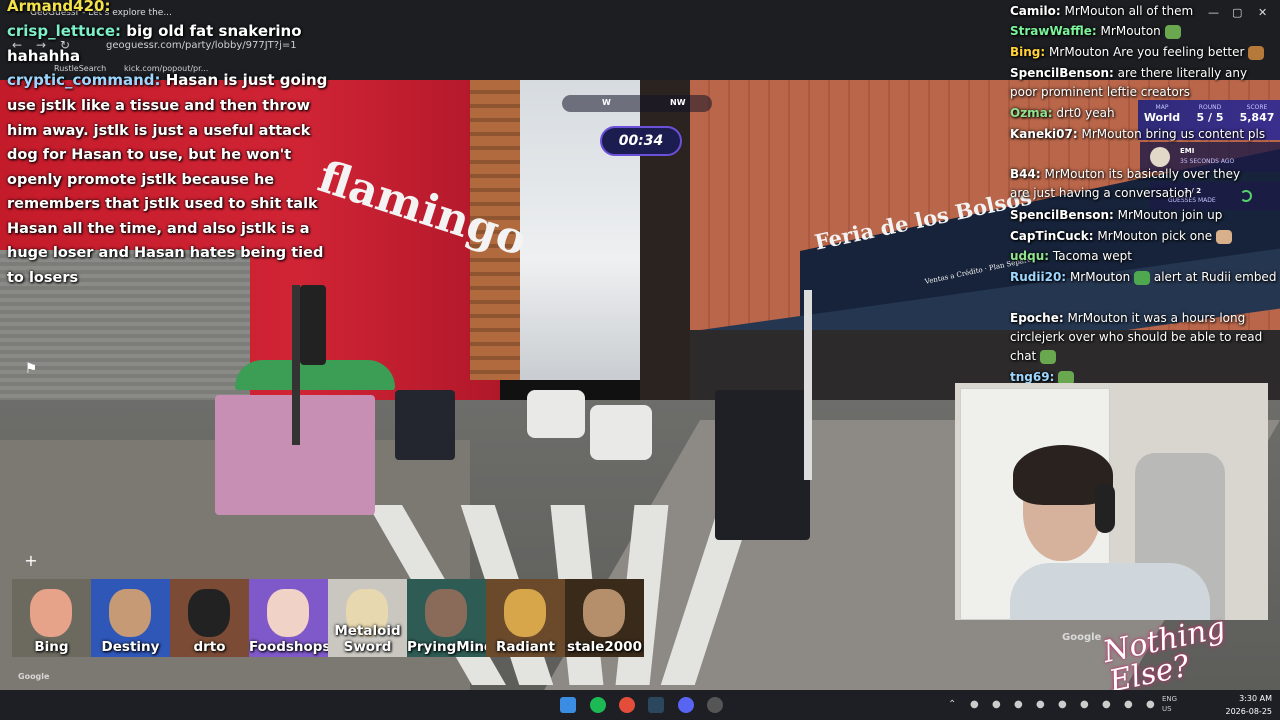 The width and height of the screenshot is (1280, 720). Describe the element at coordinates (1255, 698) in the screenshot. I see `clock-time: 3:30 AM` at that location.